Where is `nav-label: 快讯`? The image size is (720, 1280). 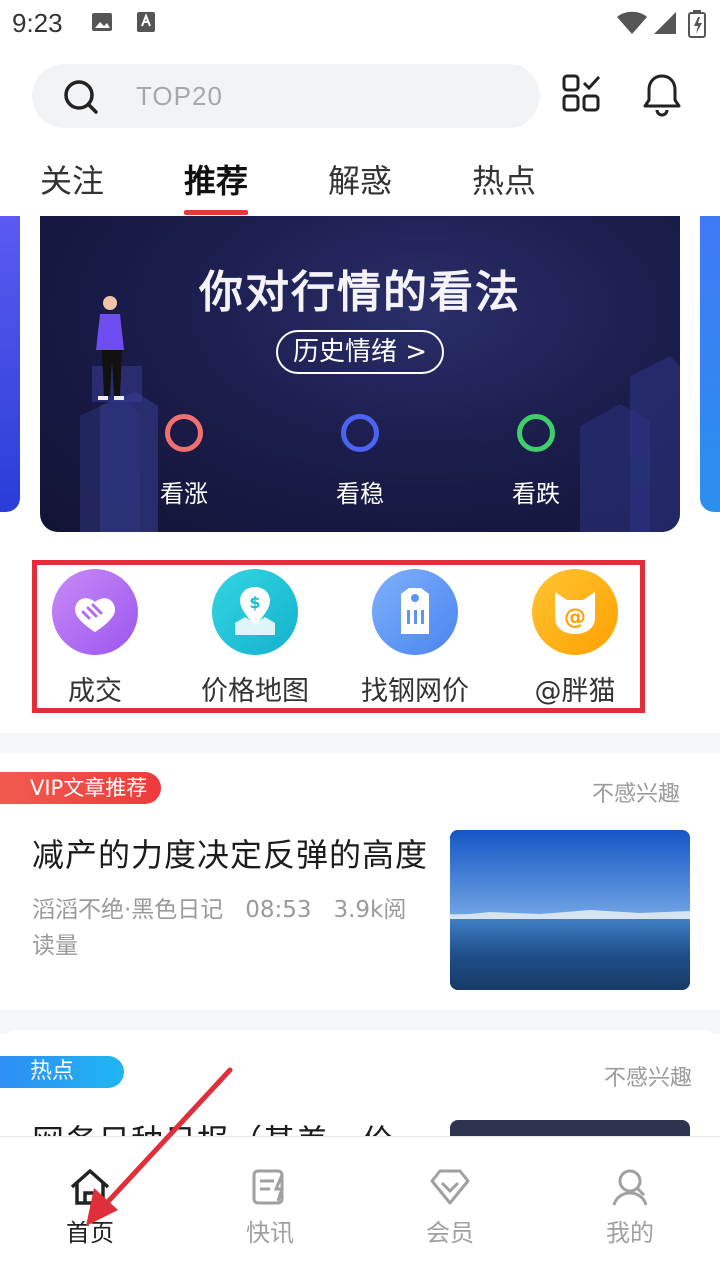
nav-label: 快讯 is located at coordinates (270, 1233).